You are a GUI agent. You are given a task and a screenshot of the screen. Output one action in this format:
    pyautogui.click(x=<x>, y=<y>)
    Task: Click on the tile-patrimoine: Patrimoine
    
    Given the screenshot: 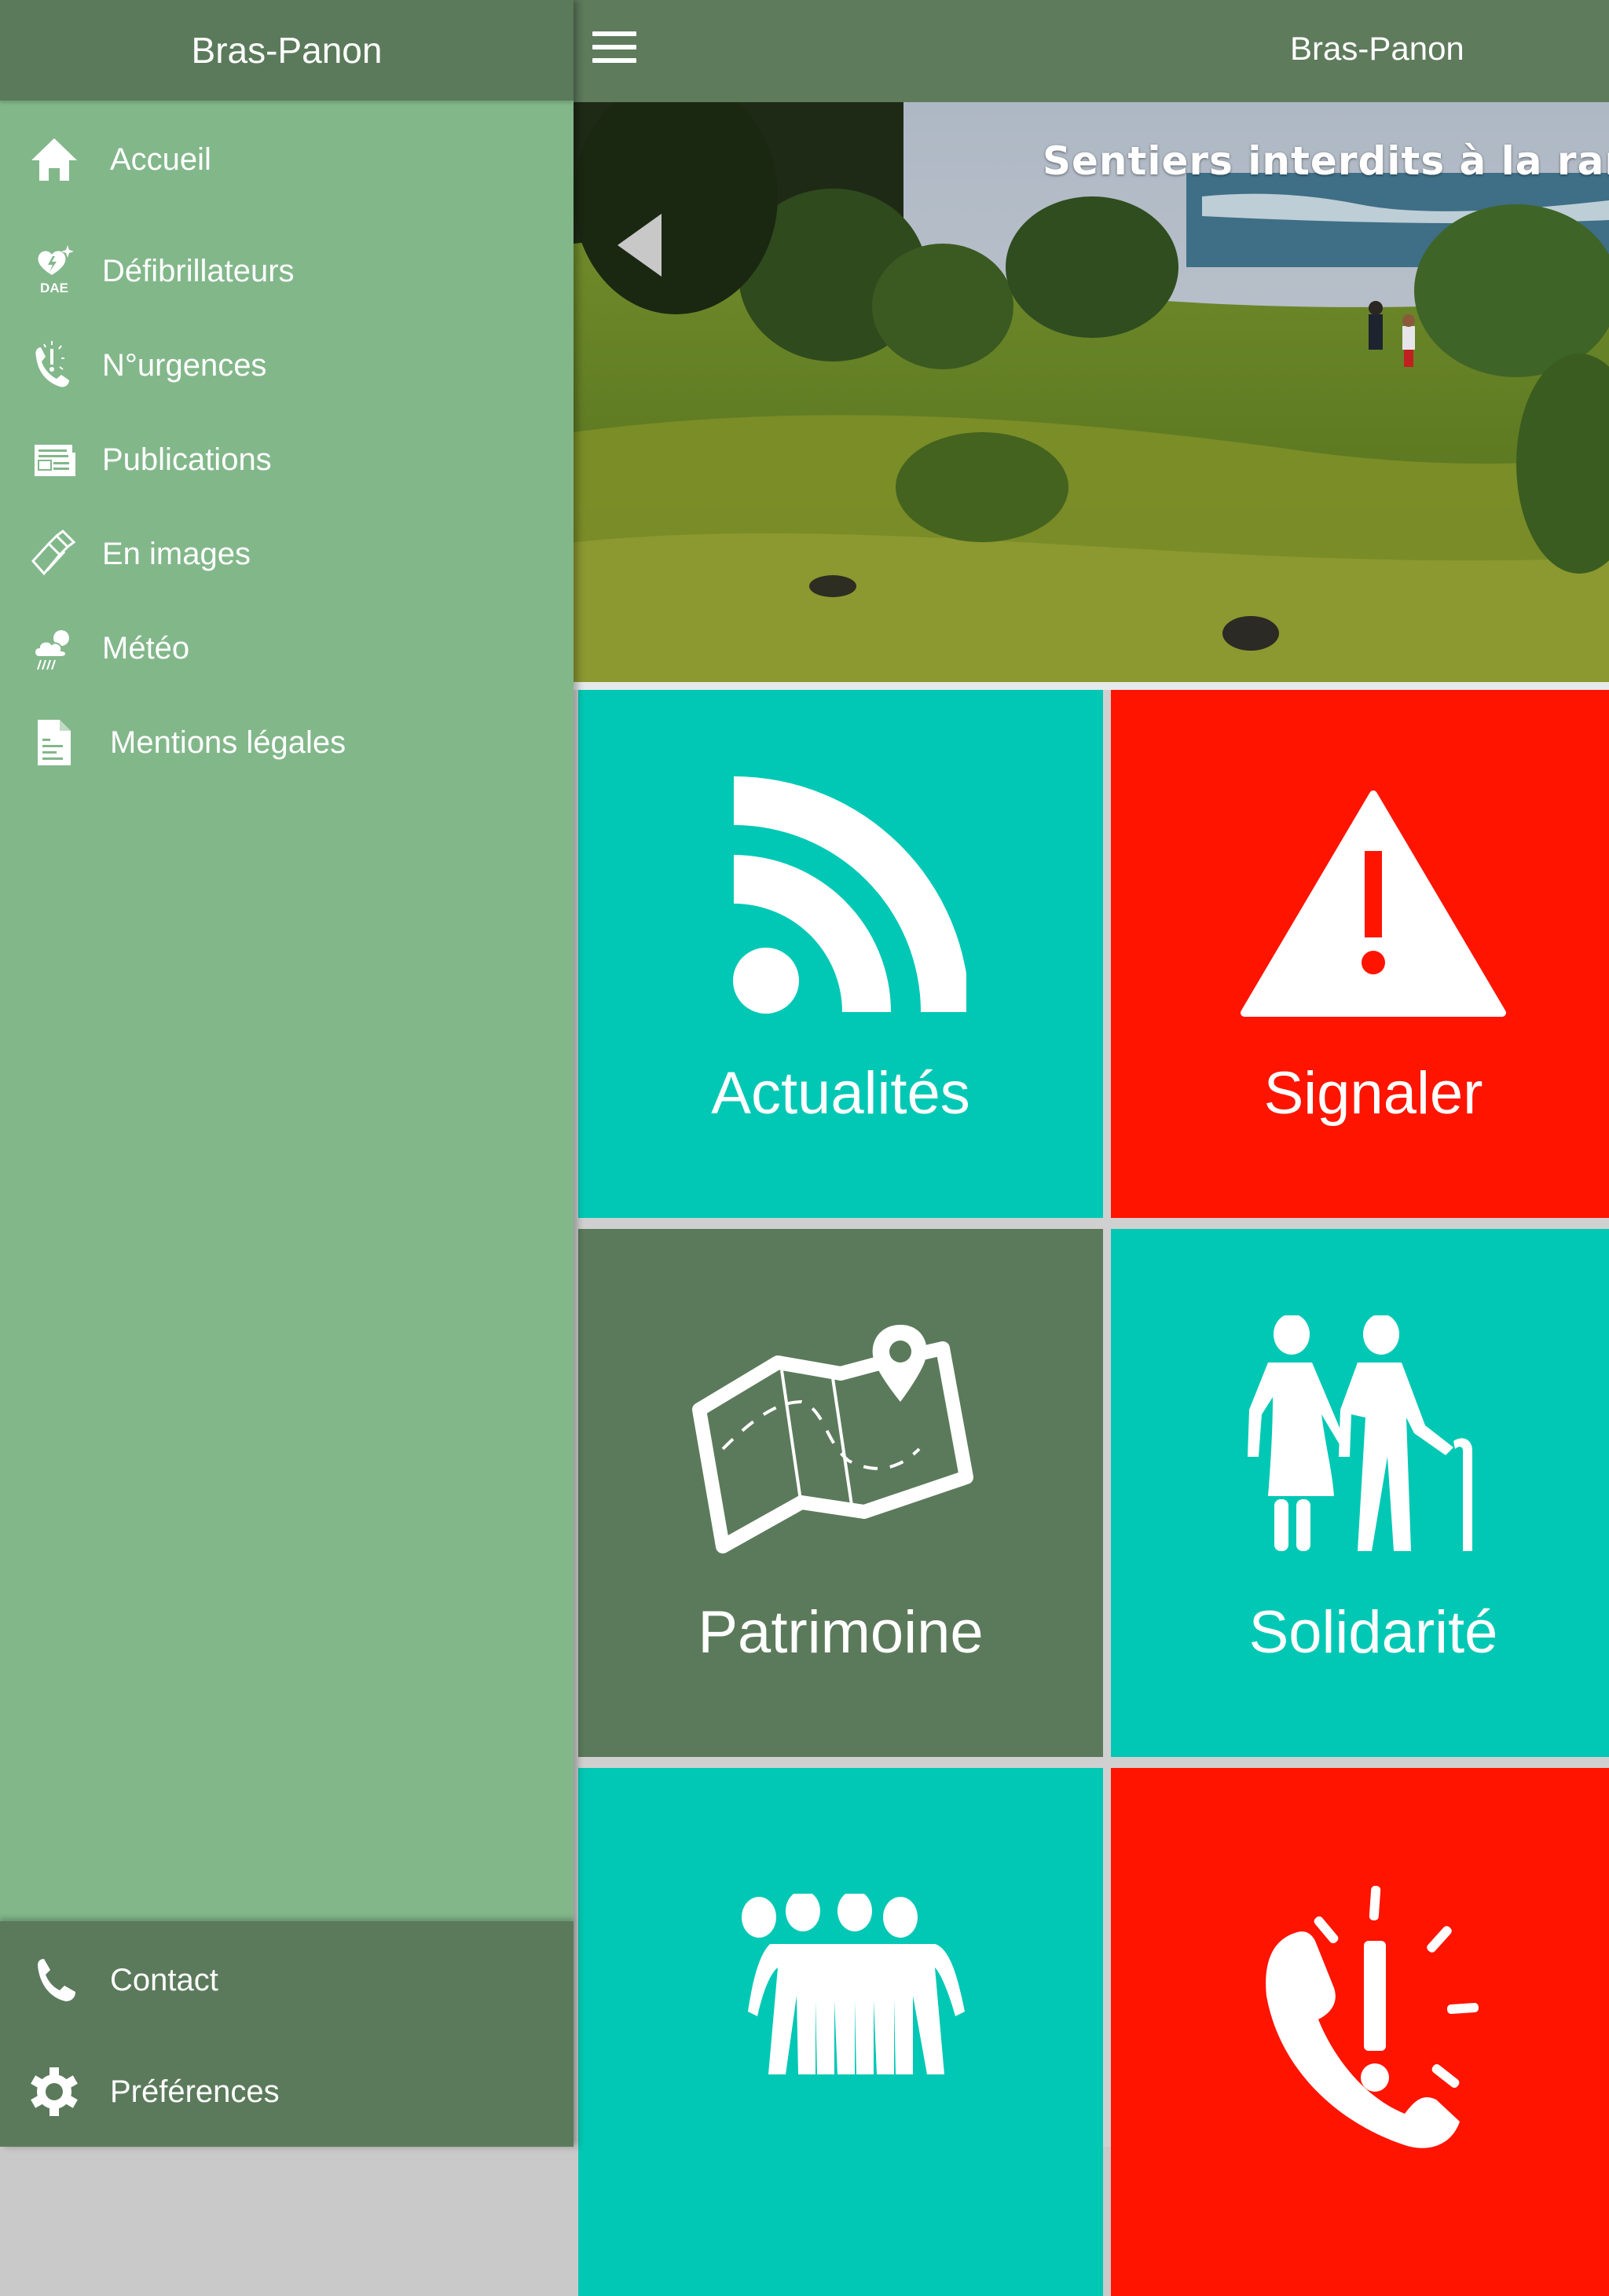 What is the action you would take?
    pyautogui.click(x=840, y=1493)
    